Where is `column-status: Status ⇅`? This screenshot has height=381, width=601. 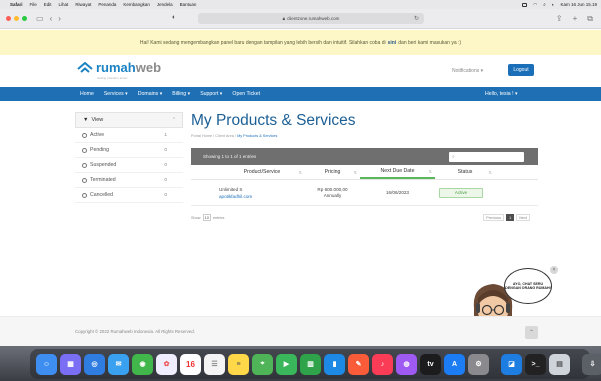
column-status: Status ⇅ is located at coordinates (465, 172).